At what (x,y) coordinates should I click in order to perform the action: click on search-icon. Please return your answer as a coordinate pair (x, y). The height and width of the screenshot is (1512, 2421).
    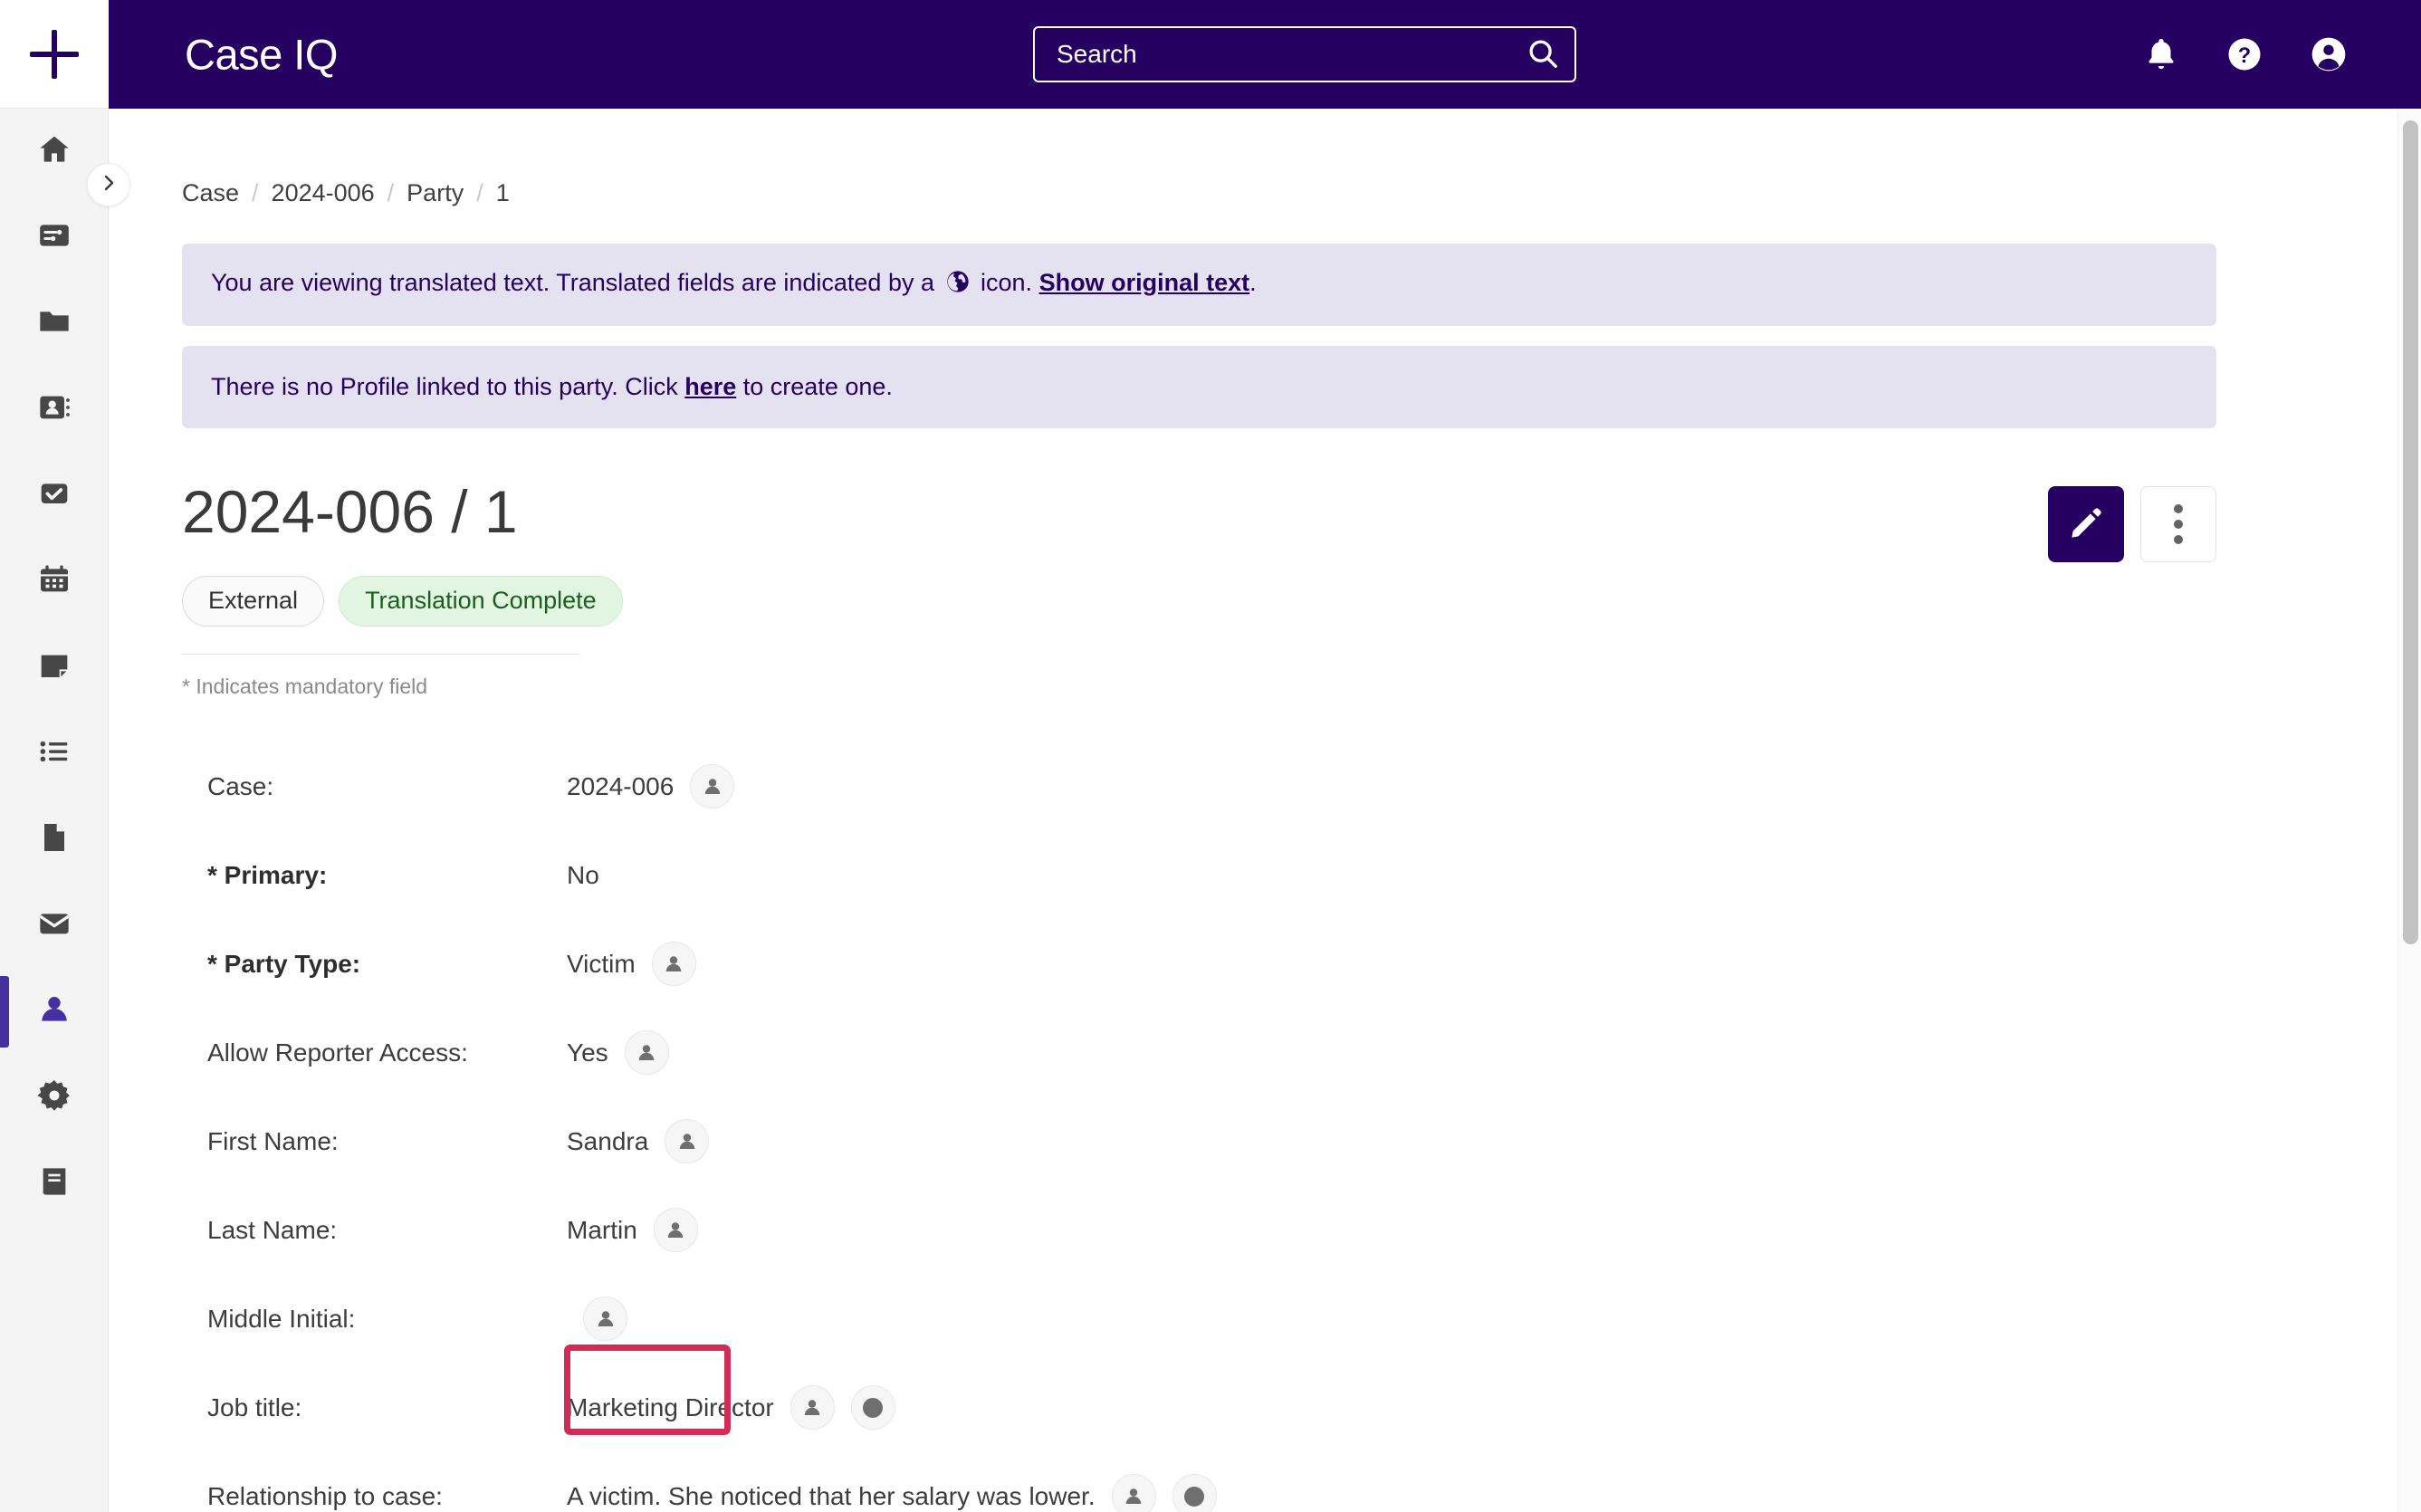
    Looking at the image, I should click on (1543, 54).